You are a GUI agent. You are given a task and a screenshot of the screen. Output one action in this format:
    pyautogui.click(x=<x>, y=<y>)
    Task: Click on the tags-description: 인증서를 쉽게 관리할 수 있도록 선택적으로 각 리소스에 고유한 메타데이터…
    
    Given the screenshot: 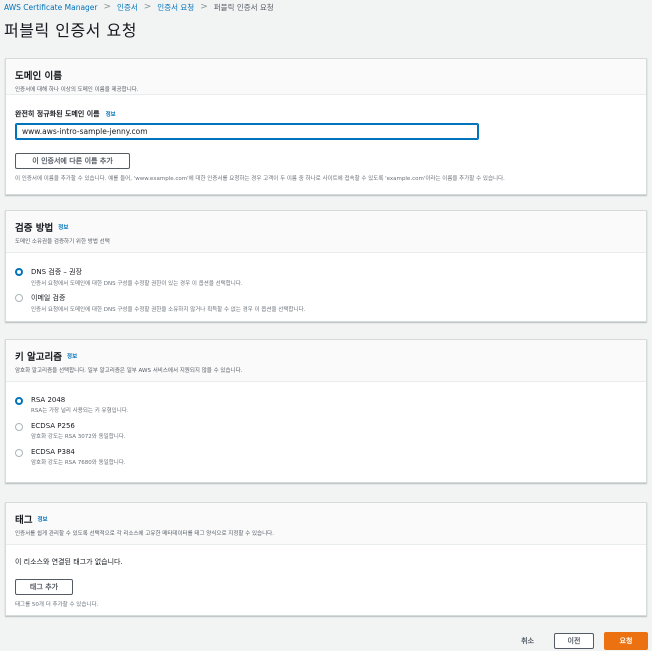 What is the action you would take?
    pyautogui.click(x=144, y=534)
    